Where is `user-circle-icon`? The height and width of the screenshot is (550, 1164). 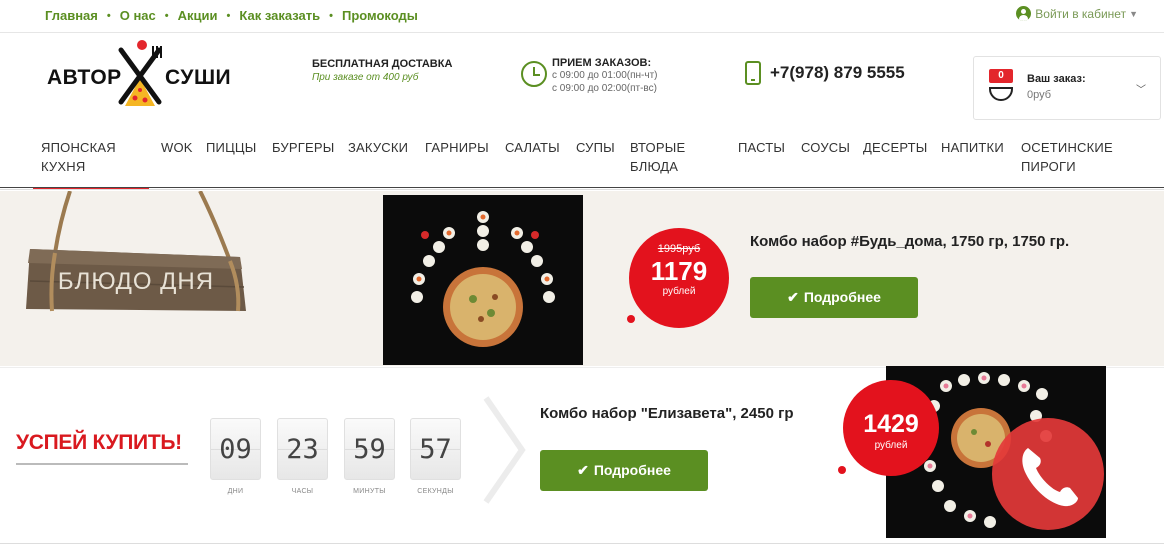
user-circle-icon is located at coordinates (1024, 13).